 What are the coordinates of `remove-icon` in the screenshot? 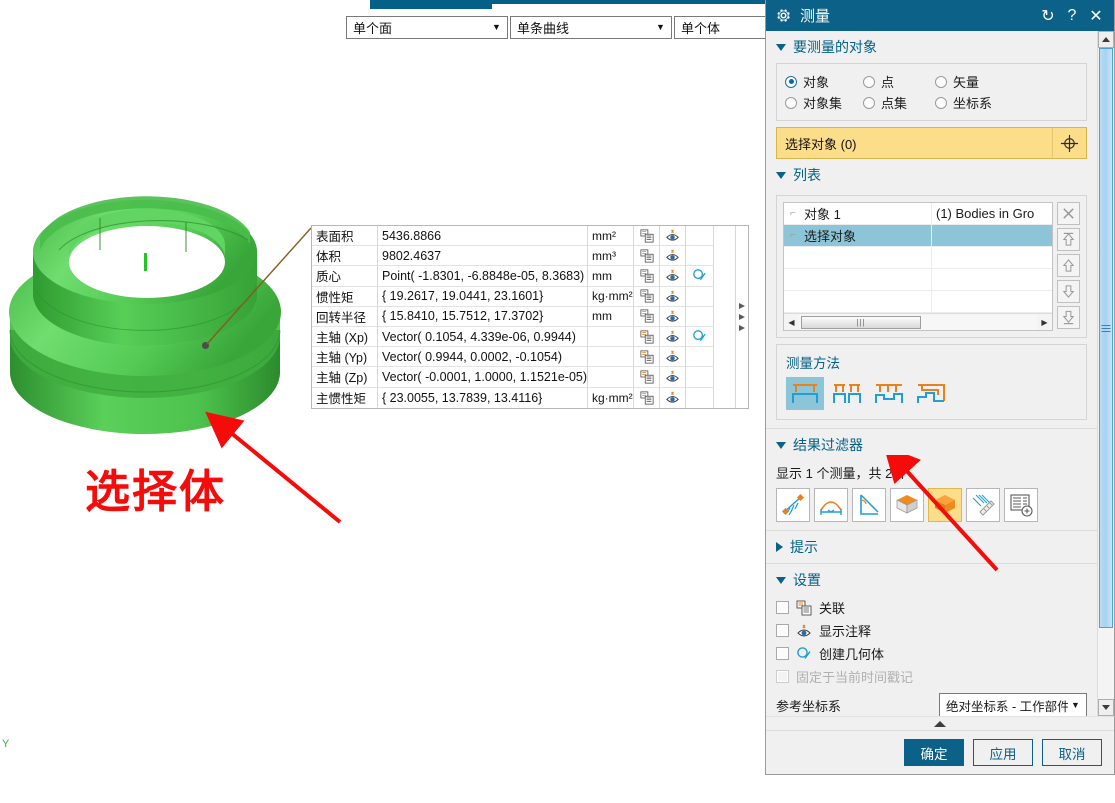 It's located at (1068, 213).